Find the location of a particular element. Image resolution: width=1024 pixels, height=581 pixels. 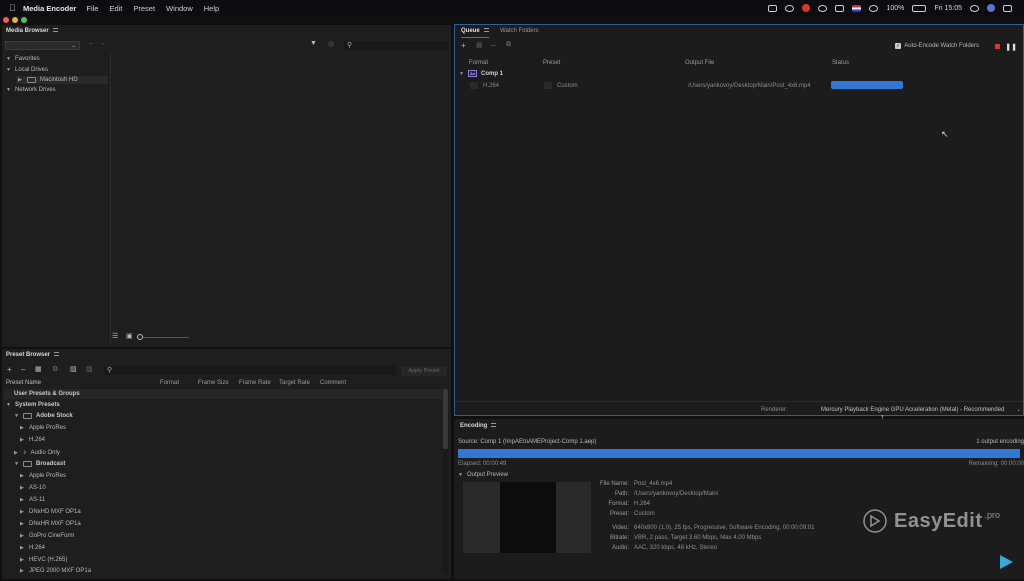

back-icon: ← is located at coordinates (91, 43).